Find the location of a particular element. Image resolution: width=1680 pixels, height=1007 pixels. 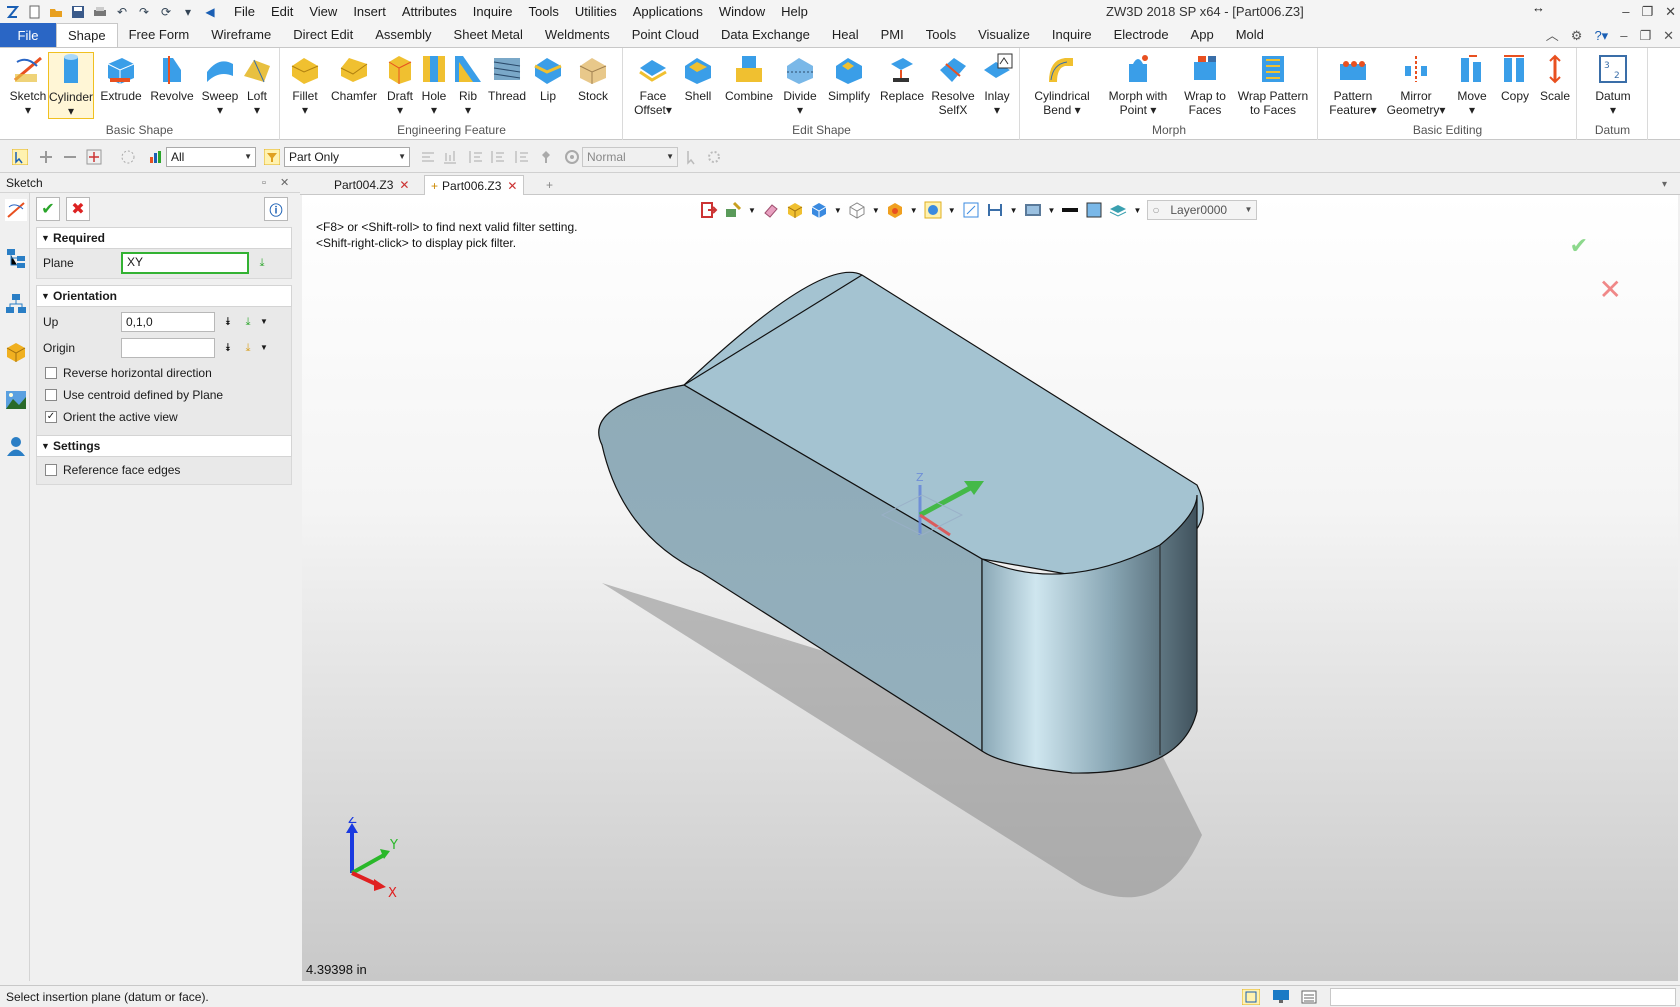

tab-mold: Mold is located at coordinates (1250, 35).